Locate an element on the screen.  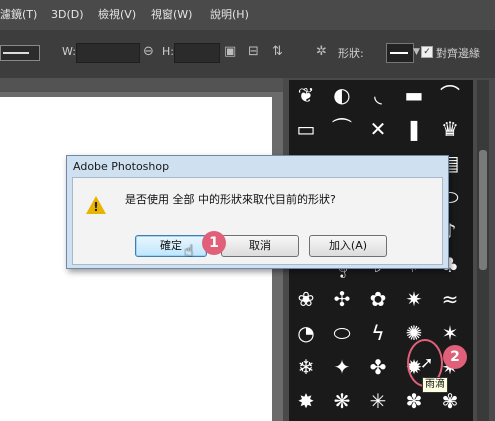
shape-thumbnail: ❀ is located at coordinates (306, 299).